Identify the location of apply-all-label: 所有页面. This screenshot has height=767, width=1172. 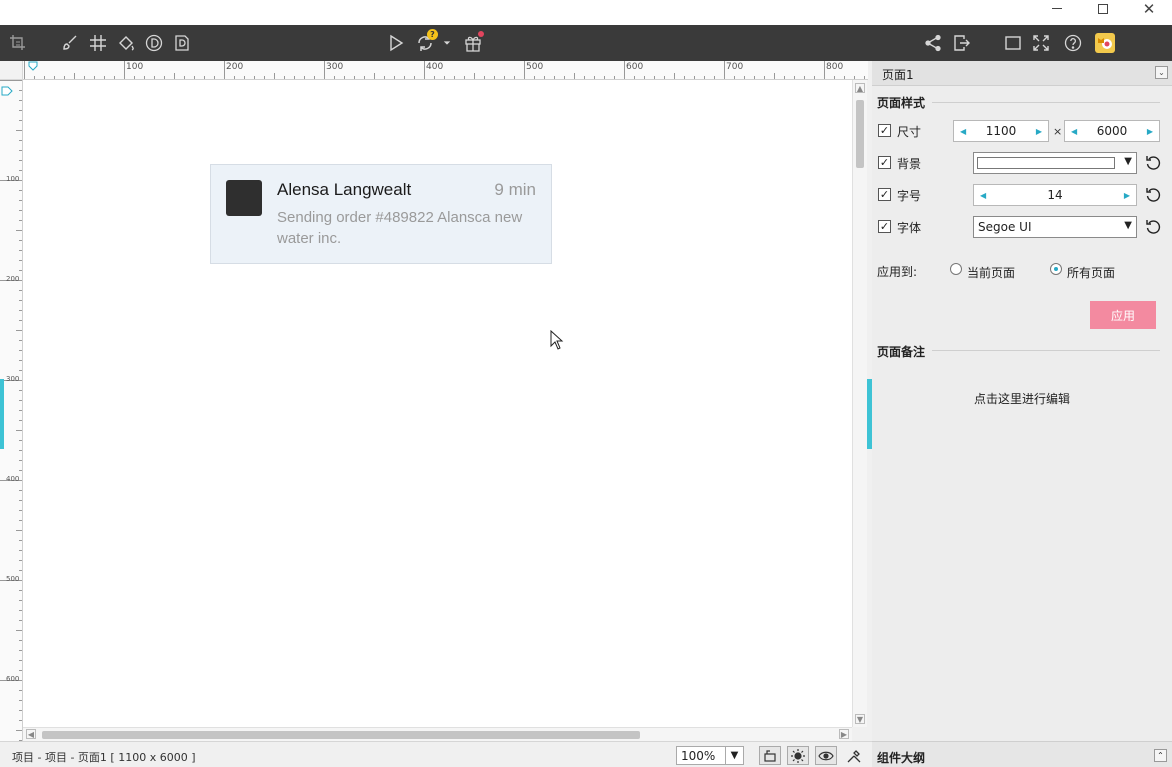
(1091, 272).